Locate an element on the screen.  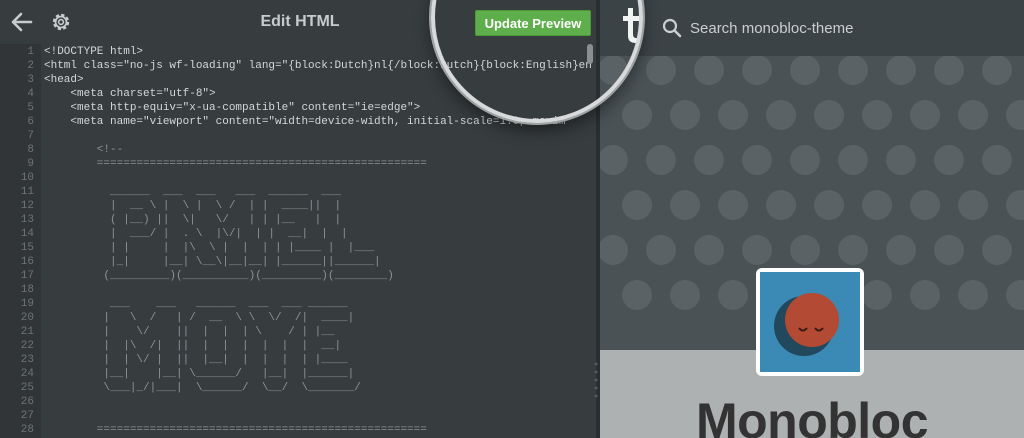
editor-toolbar: Edit HTML Update Preview is located at coordinates (300, 22).